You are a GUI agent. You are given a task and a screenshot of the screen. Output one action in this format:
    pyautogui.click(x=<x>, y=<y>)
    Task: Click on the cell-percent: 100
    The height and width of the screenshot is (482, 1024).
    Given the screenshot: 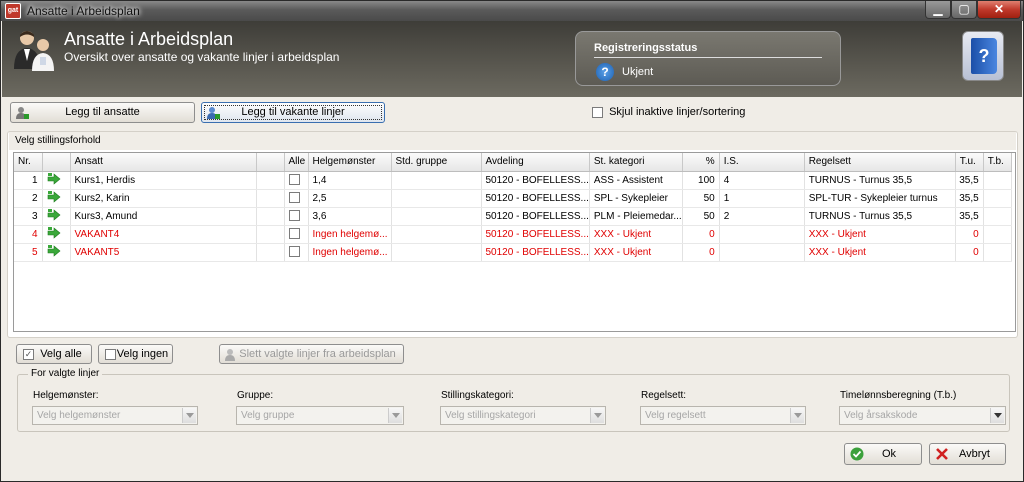 What is the action you would take?
    pyautogui.click(x=701, y=180)
    